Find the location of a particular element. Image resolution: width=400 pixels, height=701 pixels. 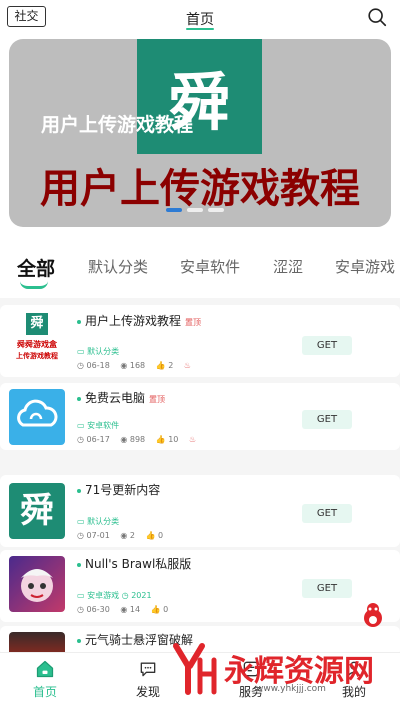

date-stat: ◷ 06-30 is located at coordinates (93, 609).